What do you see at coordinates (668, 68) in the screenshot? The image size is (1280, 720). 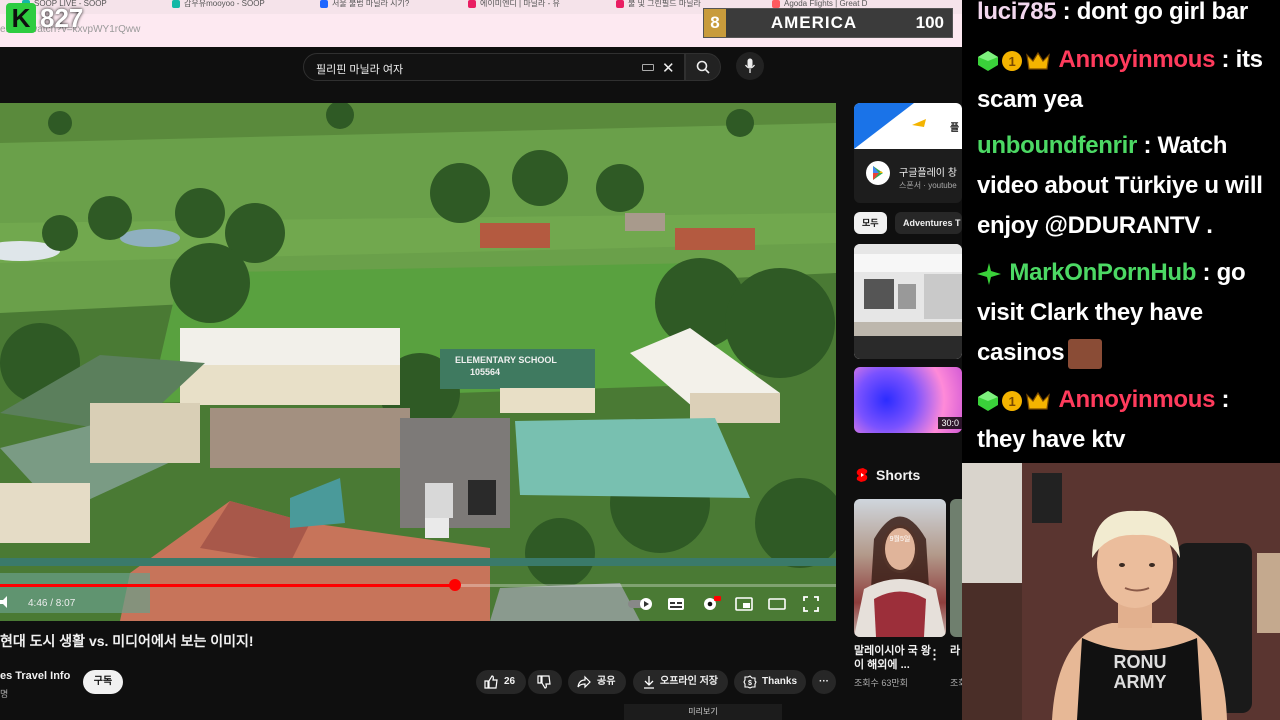 I see `clear-search-icon: ✕` at bounding box center [668, 68].